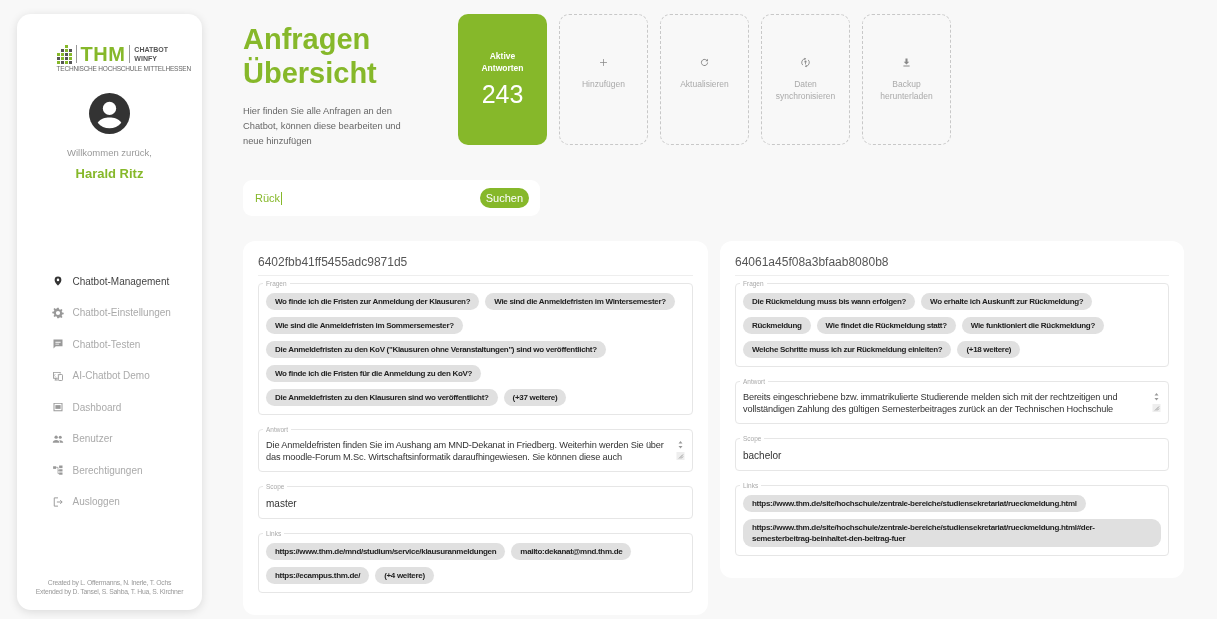 The image size is (1217, 619). What do you see at coordinates (886, 325) in the screenshot?
I see `chip: Wie findet die Rückmeldung statt?` at bounding box center [886, 325].